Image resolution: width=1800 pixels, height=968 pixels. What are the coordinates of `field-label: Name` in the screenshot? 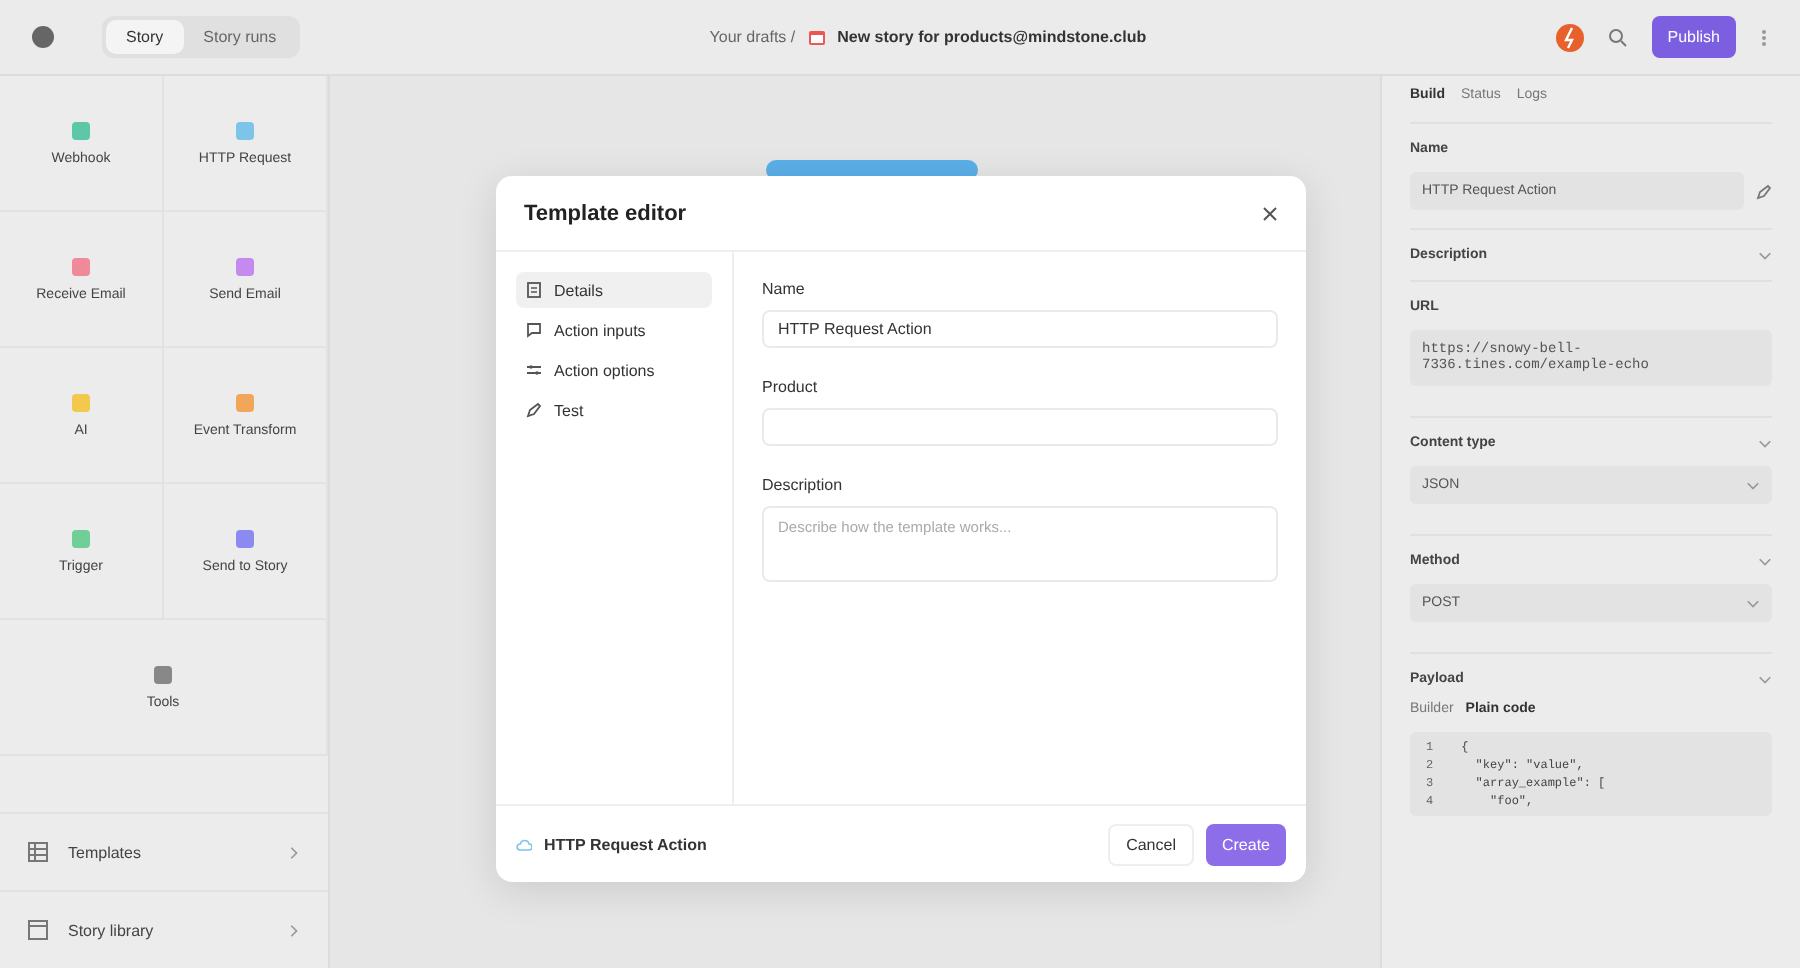 It's located at (784, 289).